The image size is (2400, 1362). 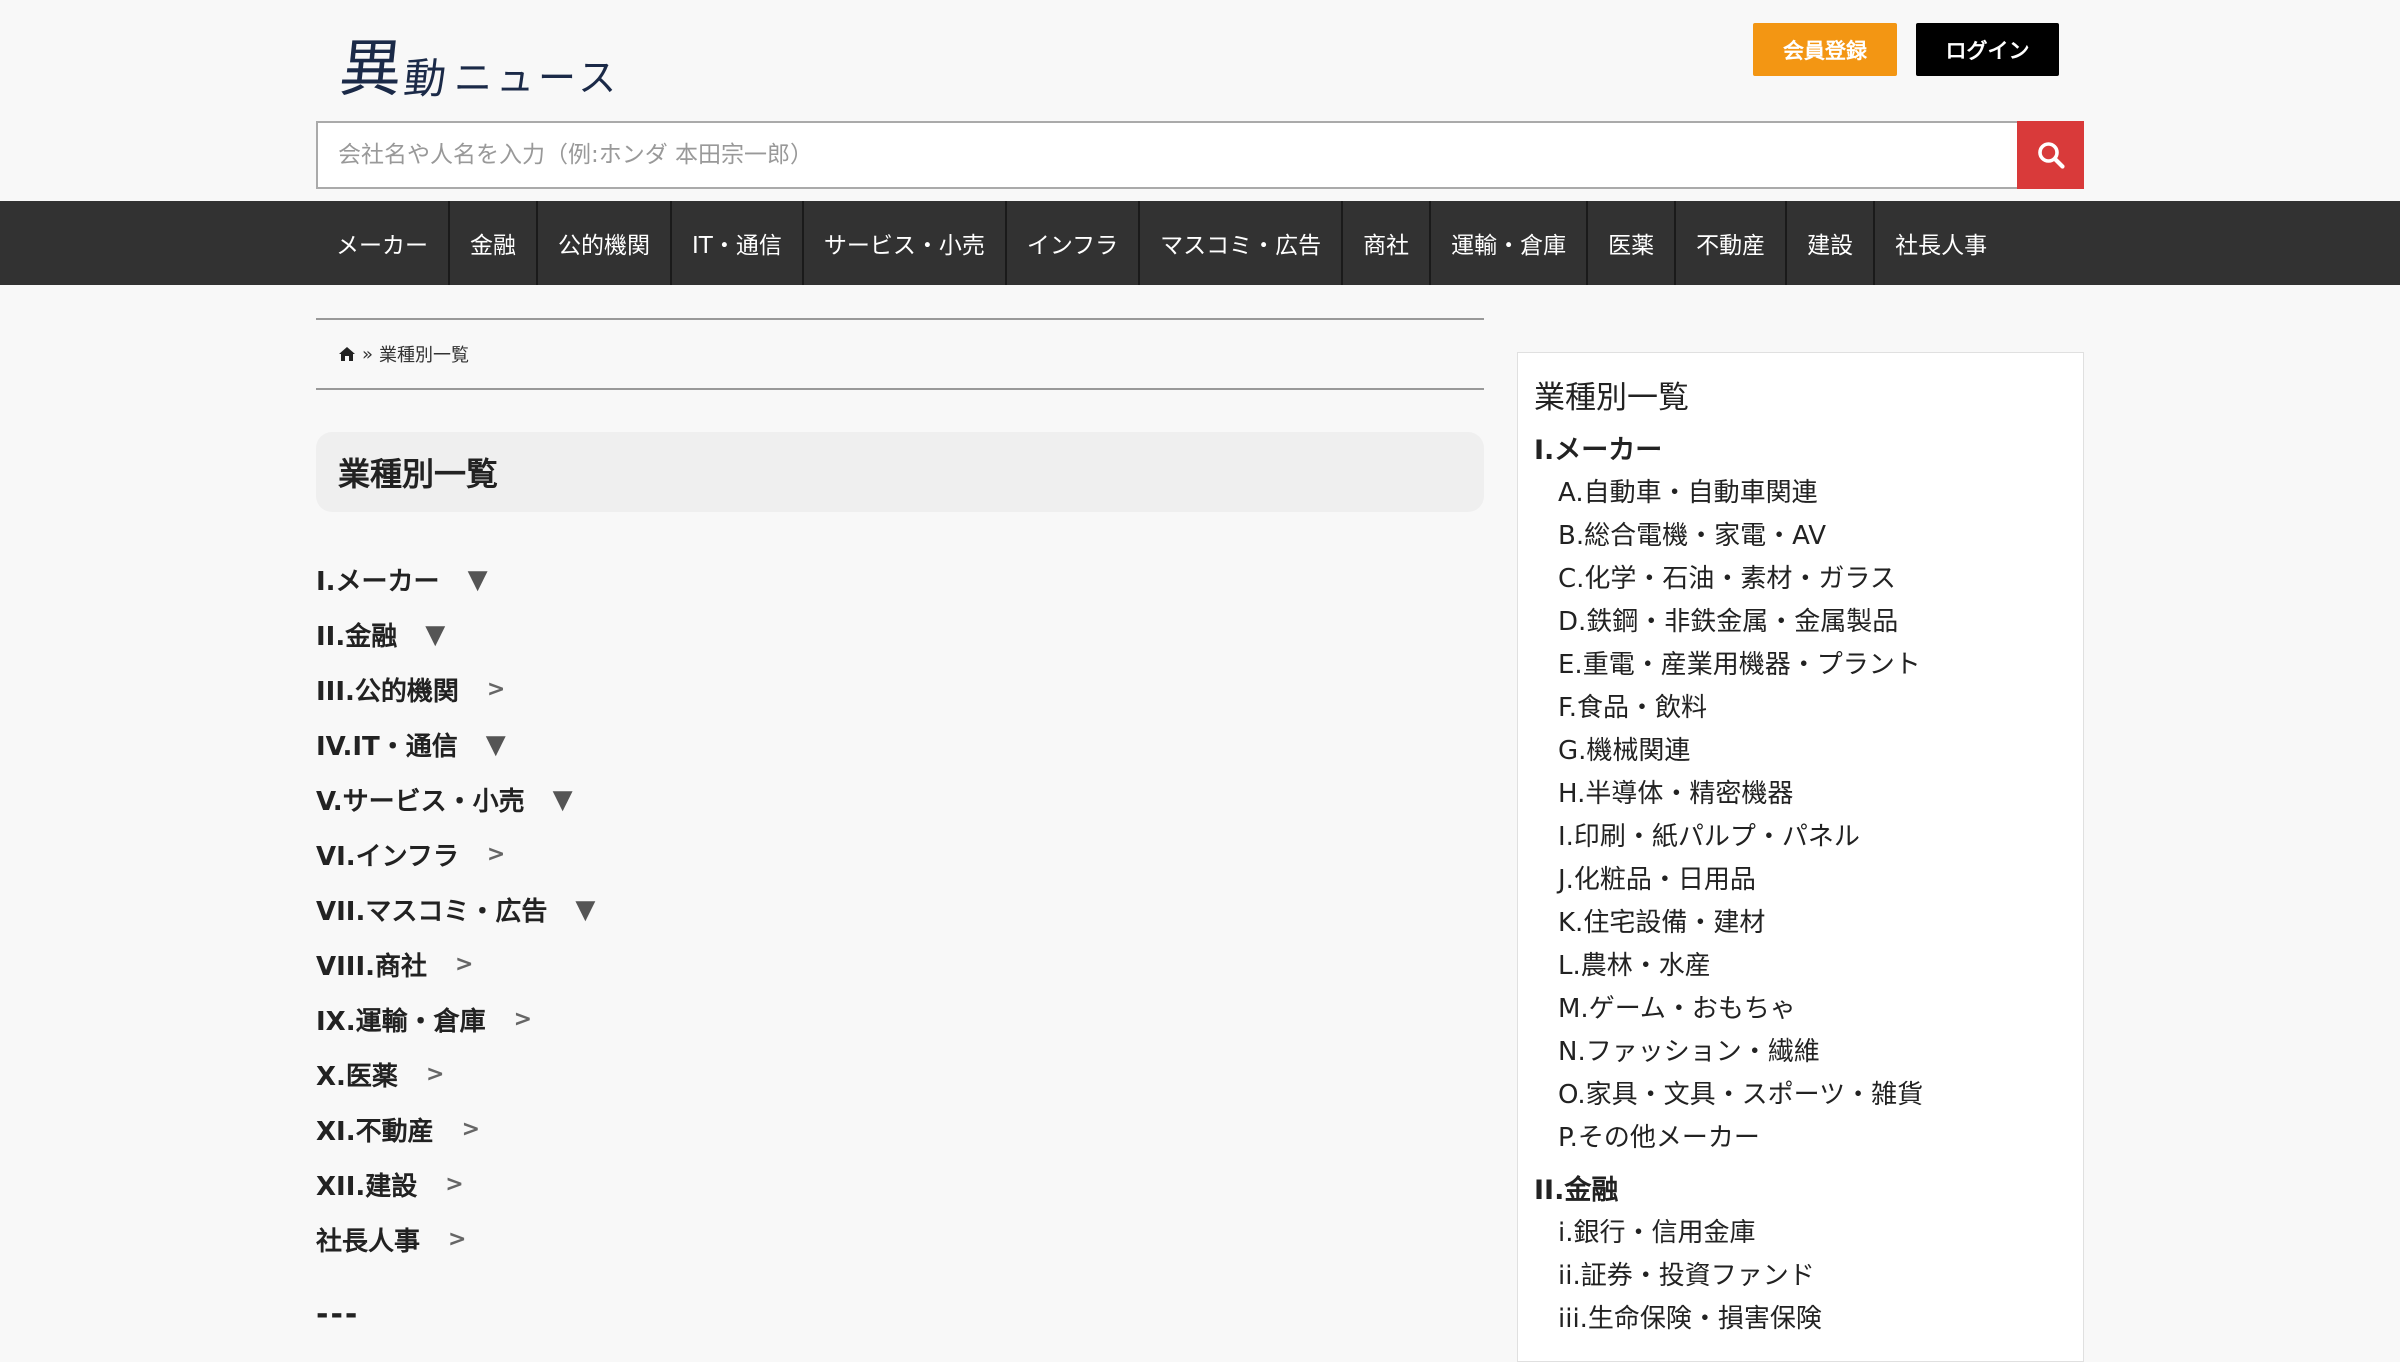 What do you see at coordinates (1831, 243) in the screenshot?
I see `nav-item: 建設` at bounding box center [1831, 243].